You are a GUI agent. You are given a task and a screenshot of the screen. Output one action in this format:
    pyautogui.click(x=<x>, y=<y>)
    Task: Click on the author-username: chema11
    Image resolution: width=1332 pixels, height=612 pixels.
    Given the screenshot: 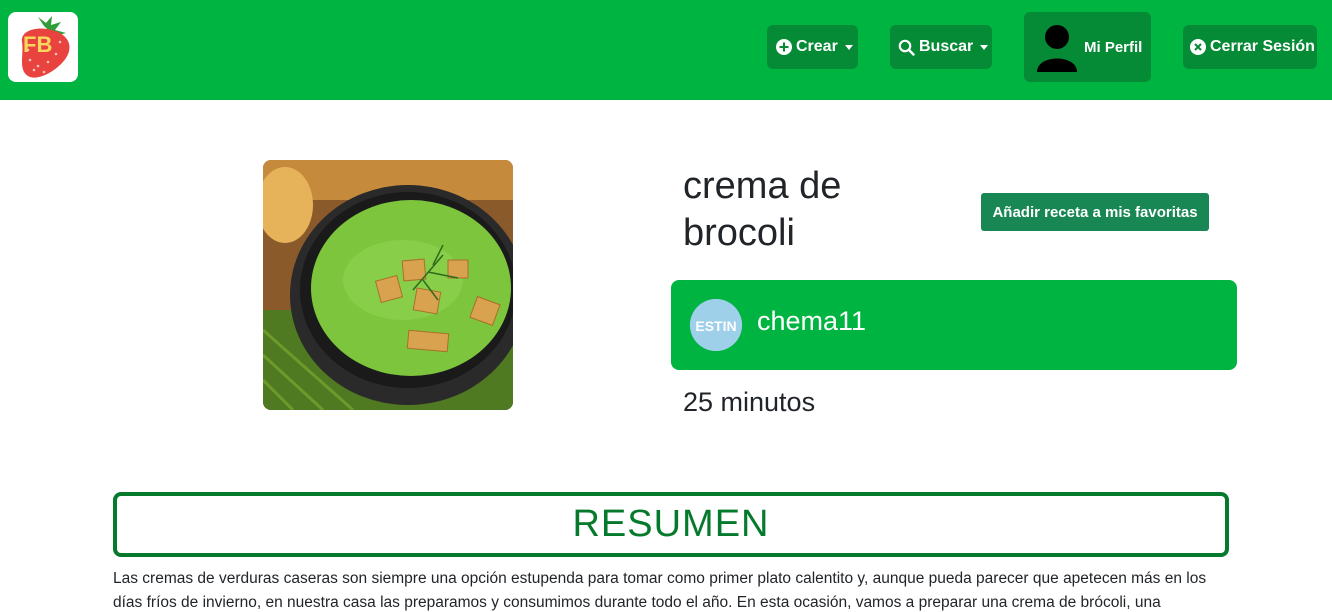 What is the action you would take?
    pyautogui.click(x=812, y=321)
    